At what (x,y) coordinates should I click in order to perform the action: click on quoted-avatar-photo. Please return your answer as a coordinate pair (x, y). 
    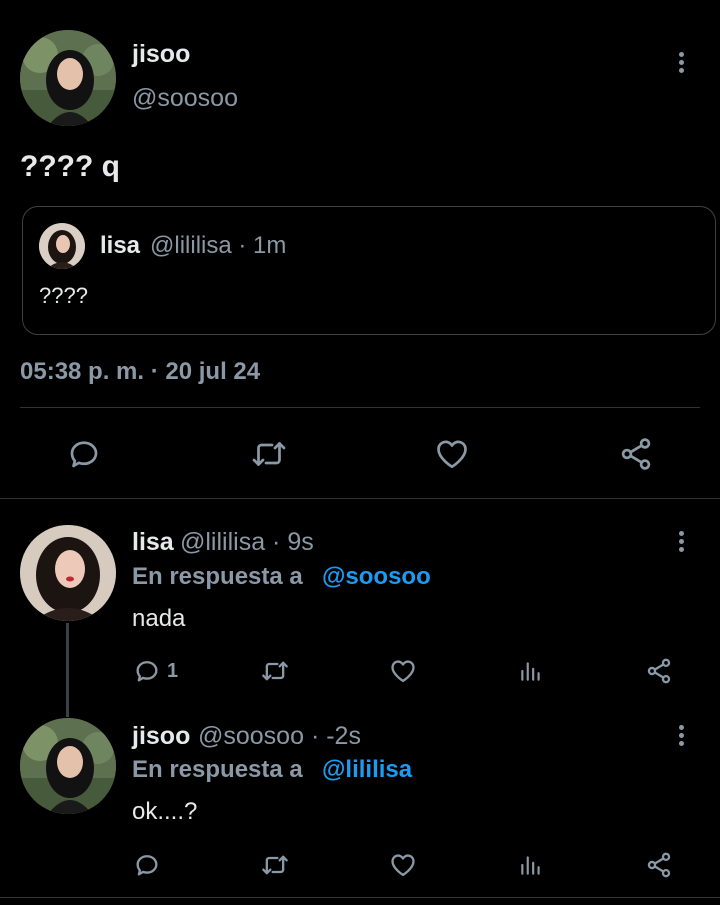
    Looking at the image, I should click on (62, 246).